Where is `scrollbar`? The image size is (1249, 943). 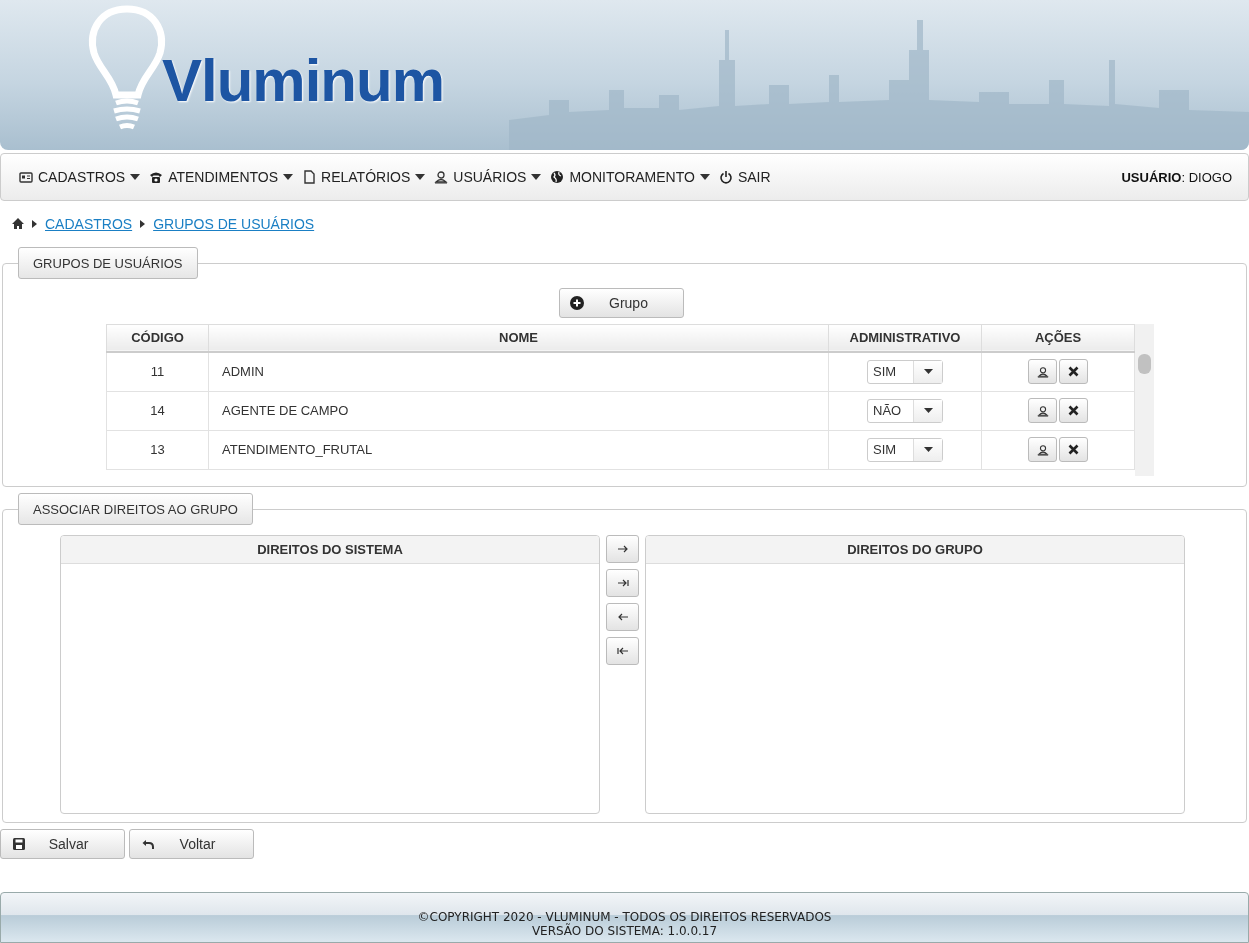 scrollbar is located at coordinates (1144, 399).